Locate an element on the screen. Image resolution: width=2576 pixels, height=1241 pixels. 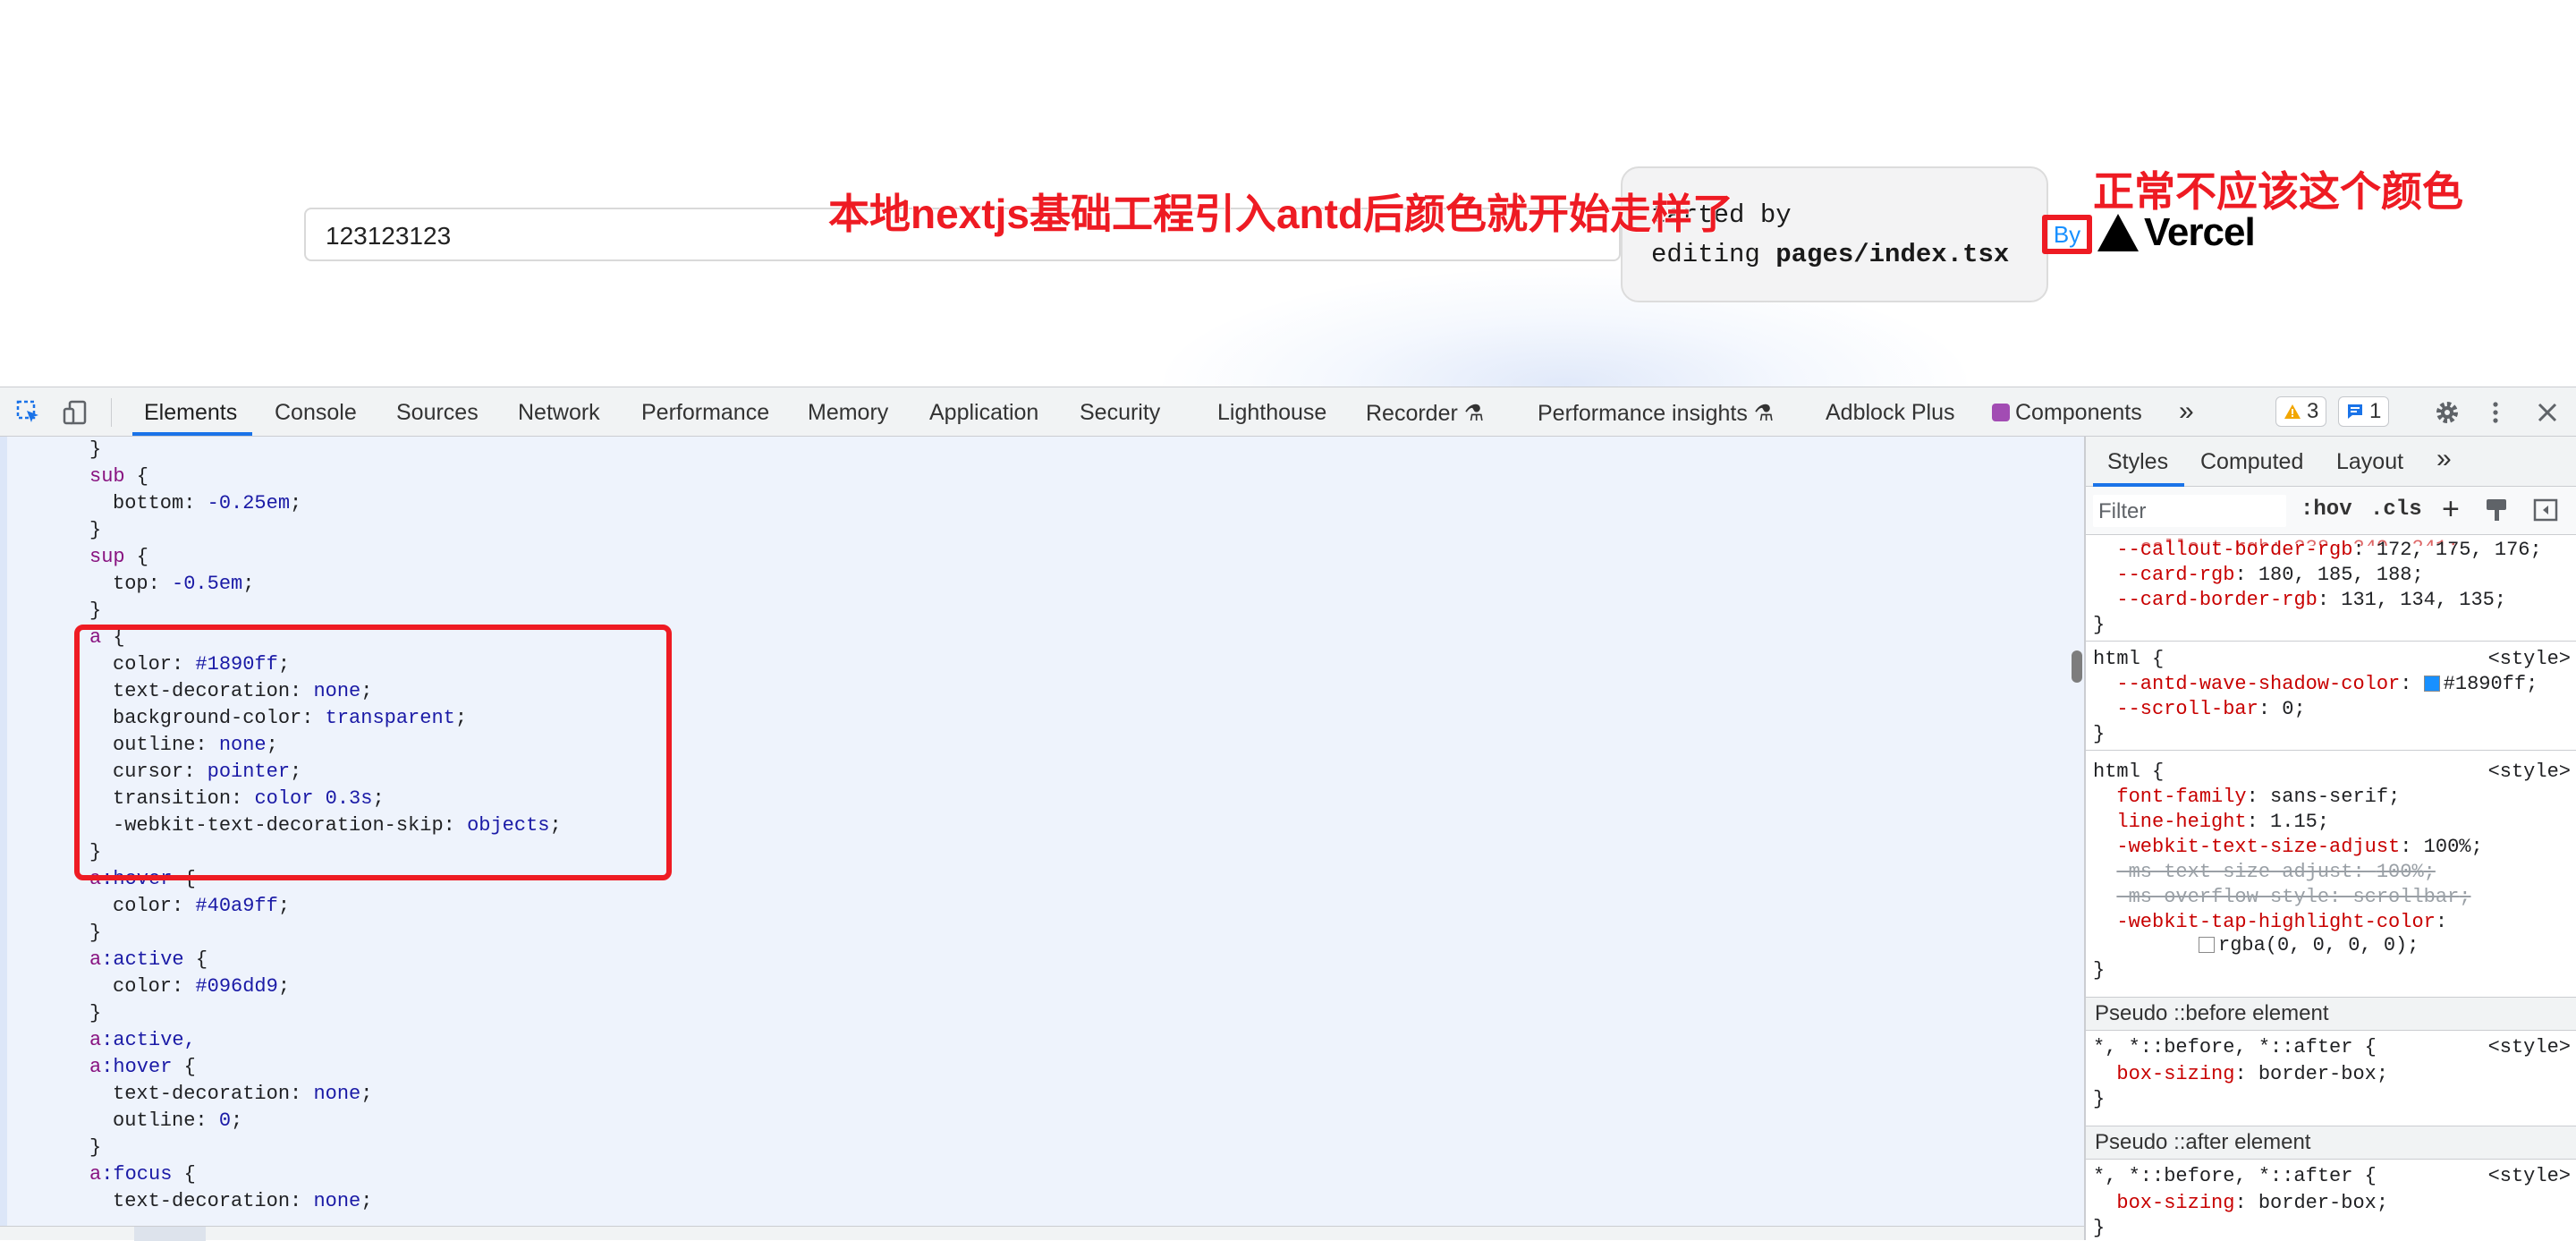
struck-declaration: -ms-overflow-style: scrollbar; is located at coordinates (2293, 897).